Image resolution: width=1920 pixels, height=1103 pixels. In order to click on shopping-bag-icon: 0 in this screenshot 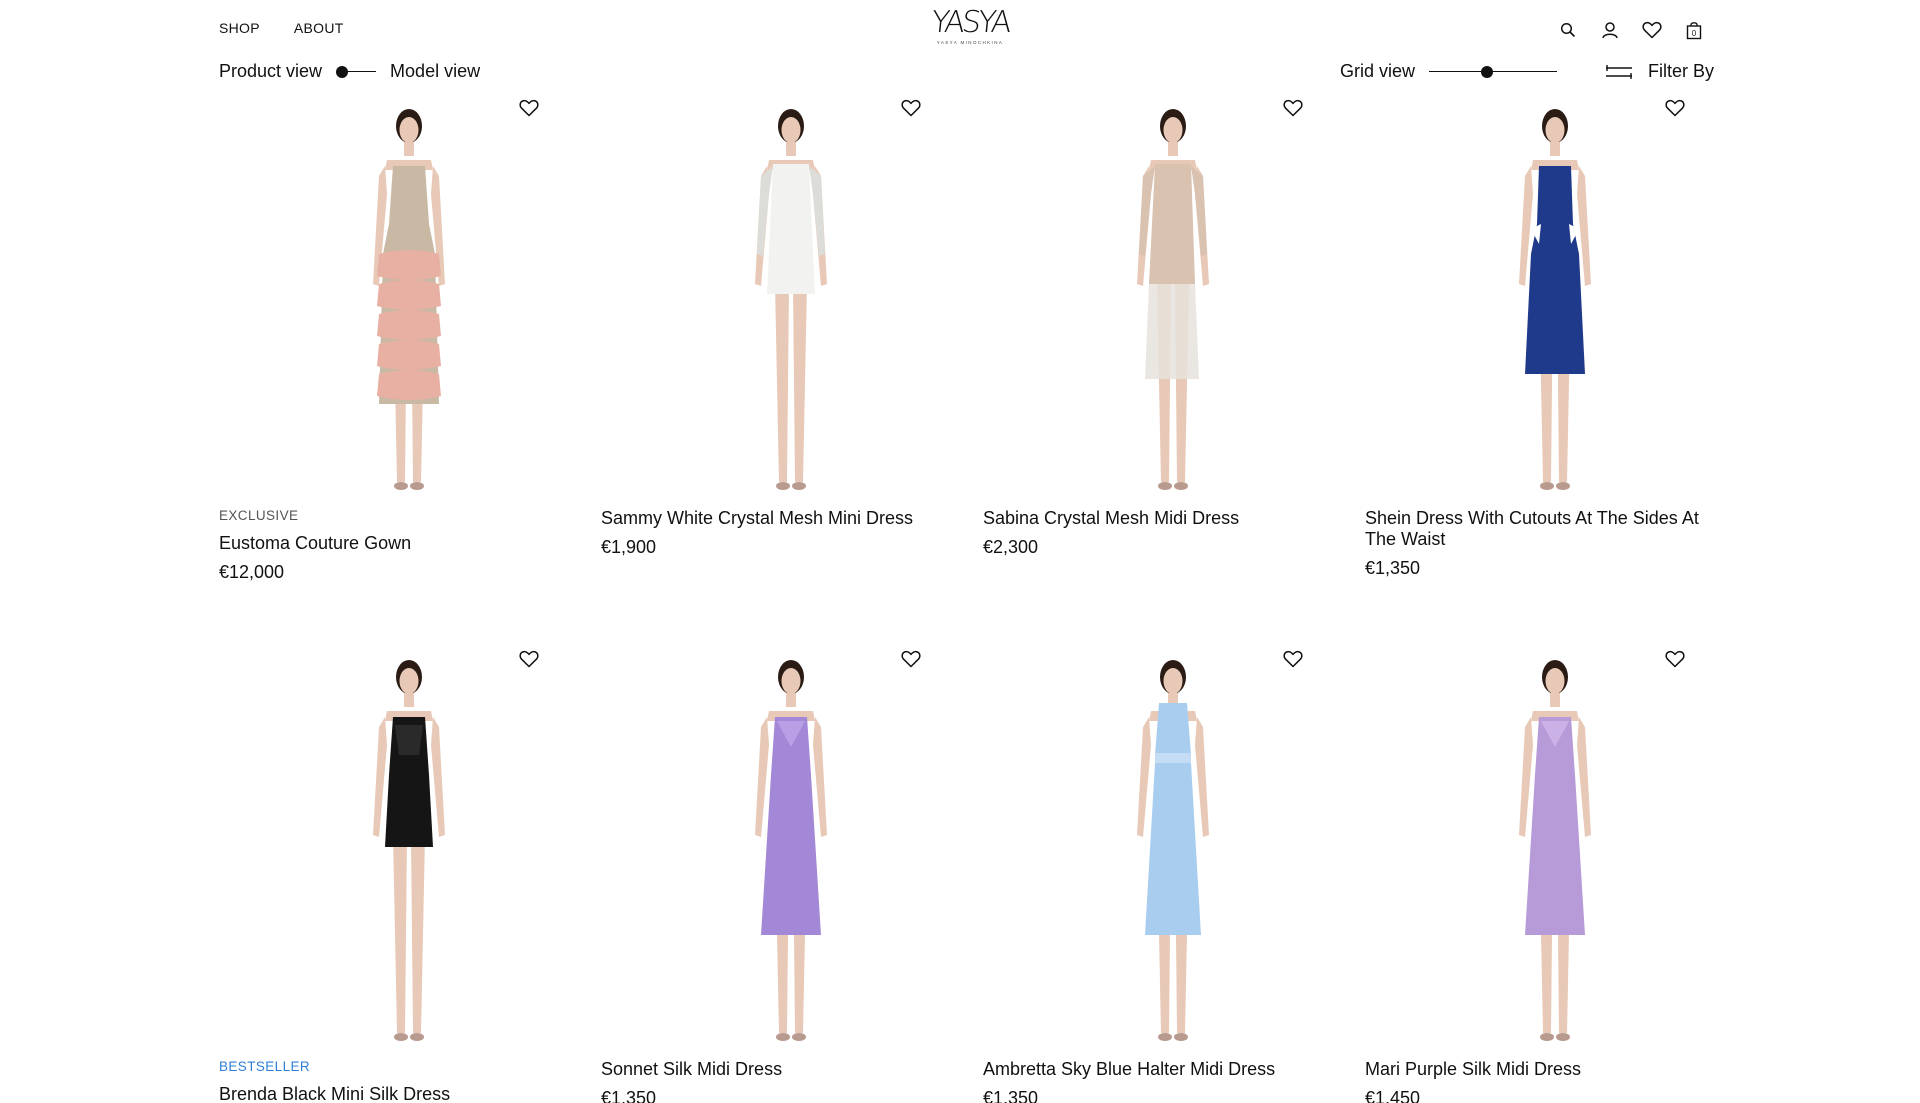, I will do `click(1694, 30)`.